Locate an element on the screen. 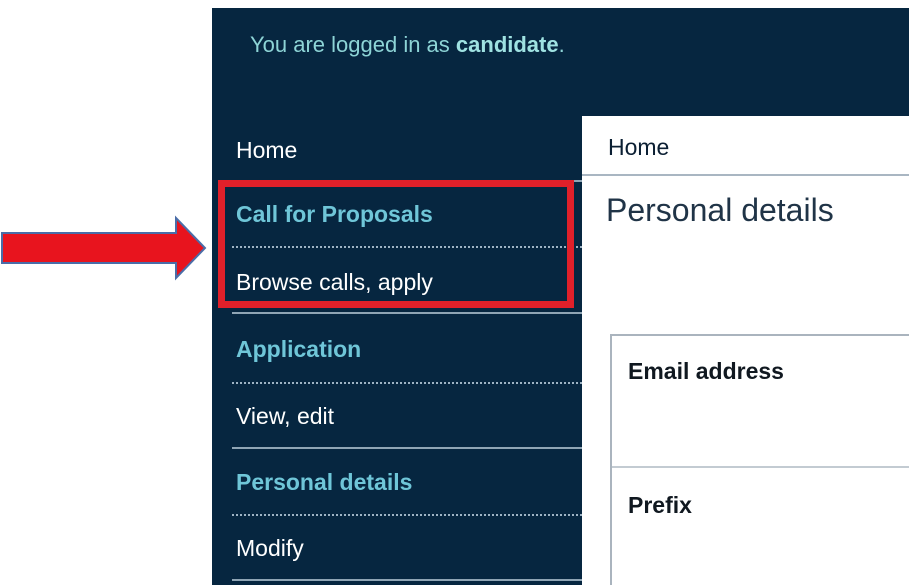  form-row-divider is located at coordinates (760, 467).